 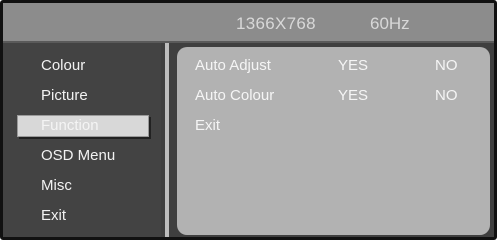 I want to click on function-exit-row: Exit, so click(x=333, y=127).